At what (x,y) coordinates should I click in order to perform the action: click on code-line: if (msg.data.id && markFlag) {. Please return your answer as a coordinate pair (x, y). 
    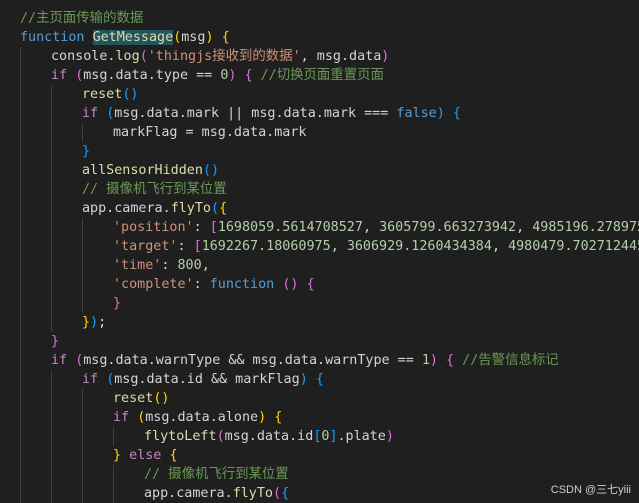
    Looking at the image, I should click on (319, 379).